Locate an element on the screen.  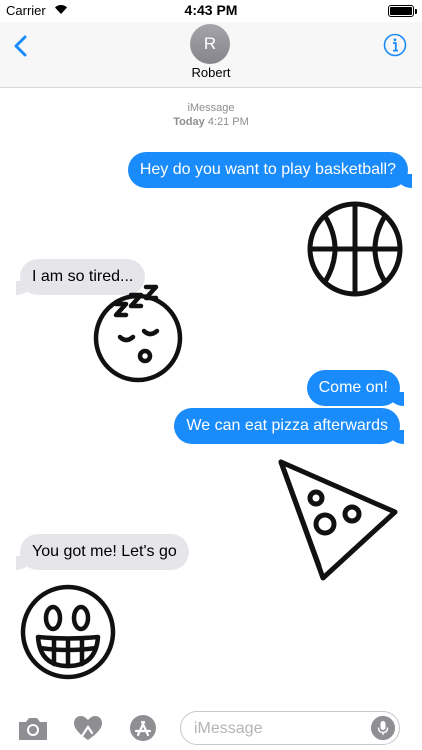
time-label: 4:21 PM is located at coordinates (228, 122).